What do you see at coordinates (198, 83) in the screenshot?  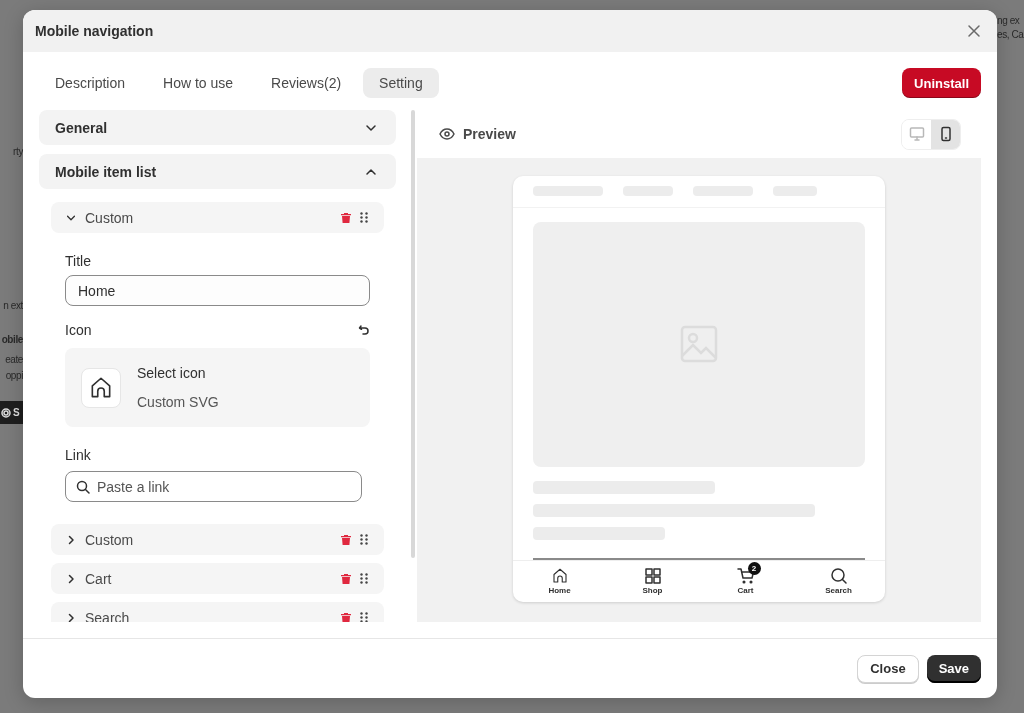 I see `tab: How to use` at bounding box center [198, 83].